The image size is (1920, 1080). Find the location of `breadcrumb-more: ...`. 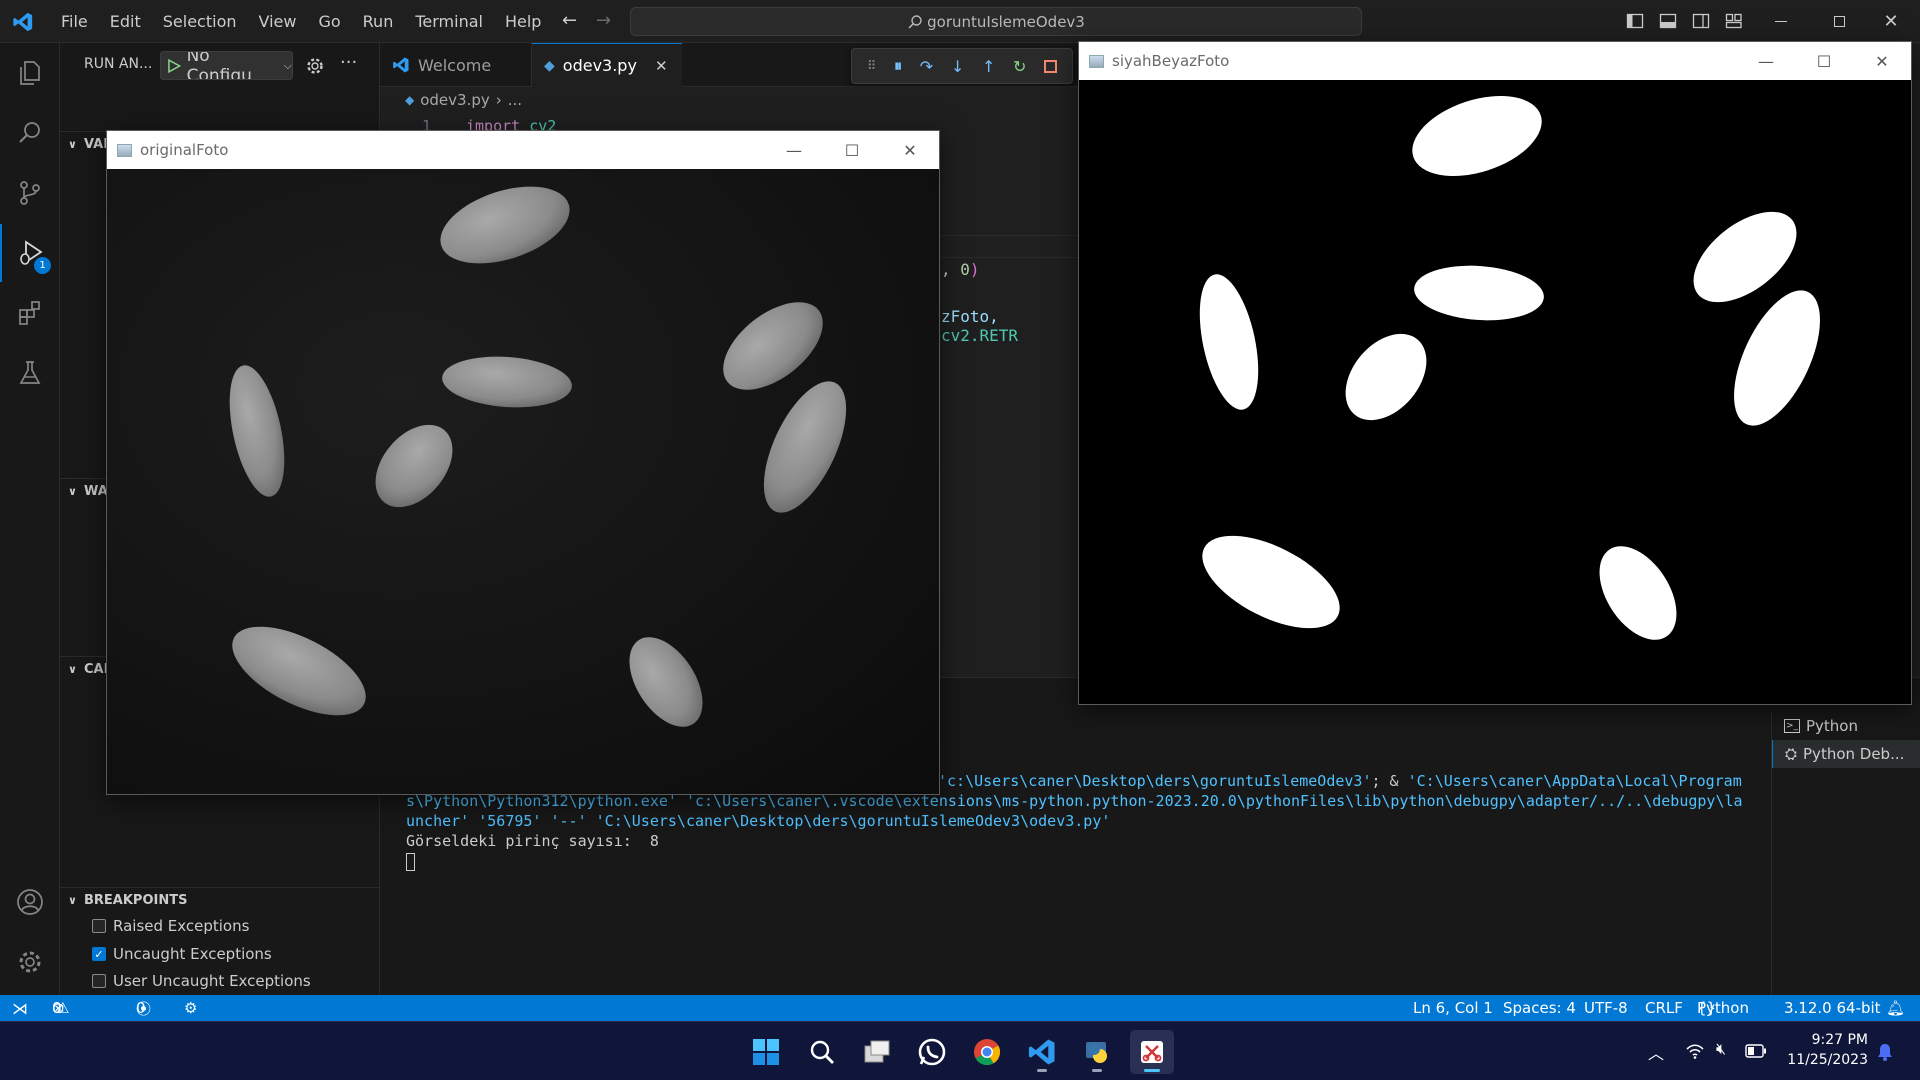

breadcrumb-more: ... is located at coordinates (515, 100).